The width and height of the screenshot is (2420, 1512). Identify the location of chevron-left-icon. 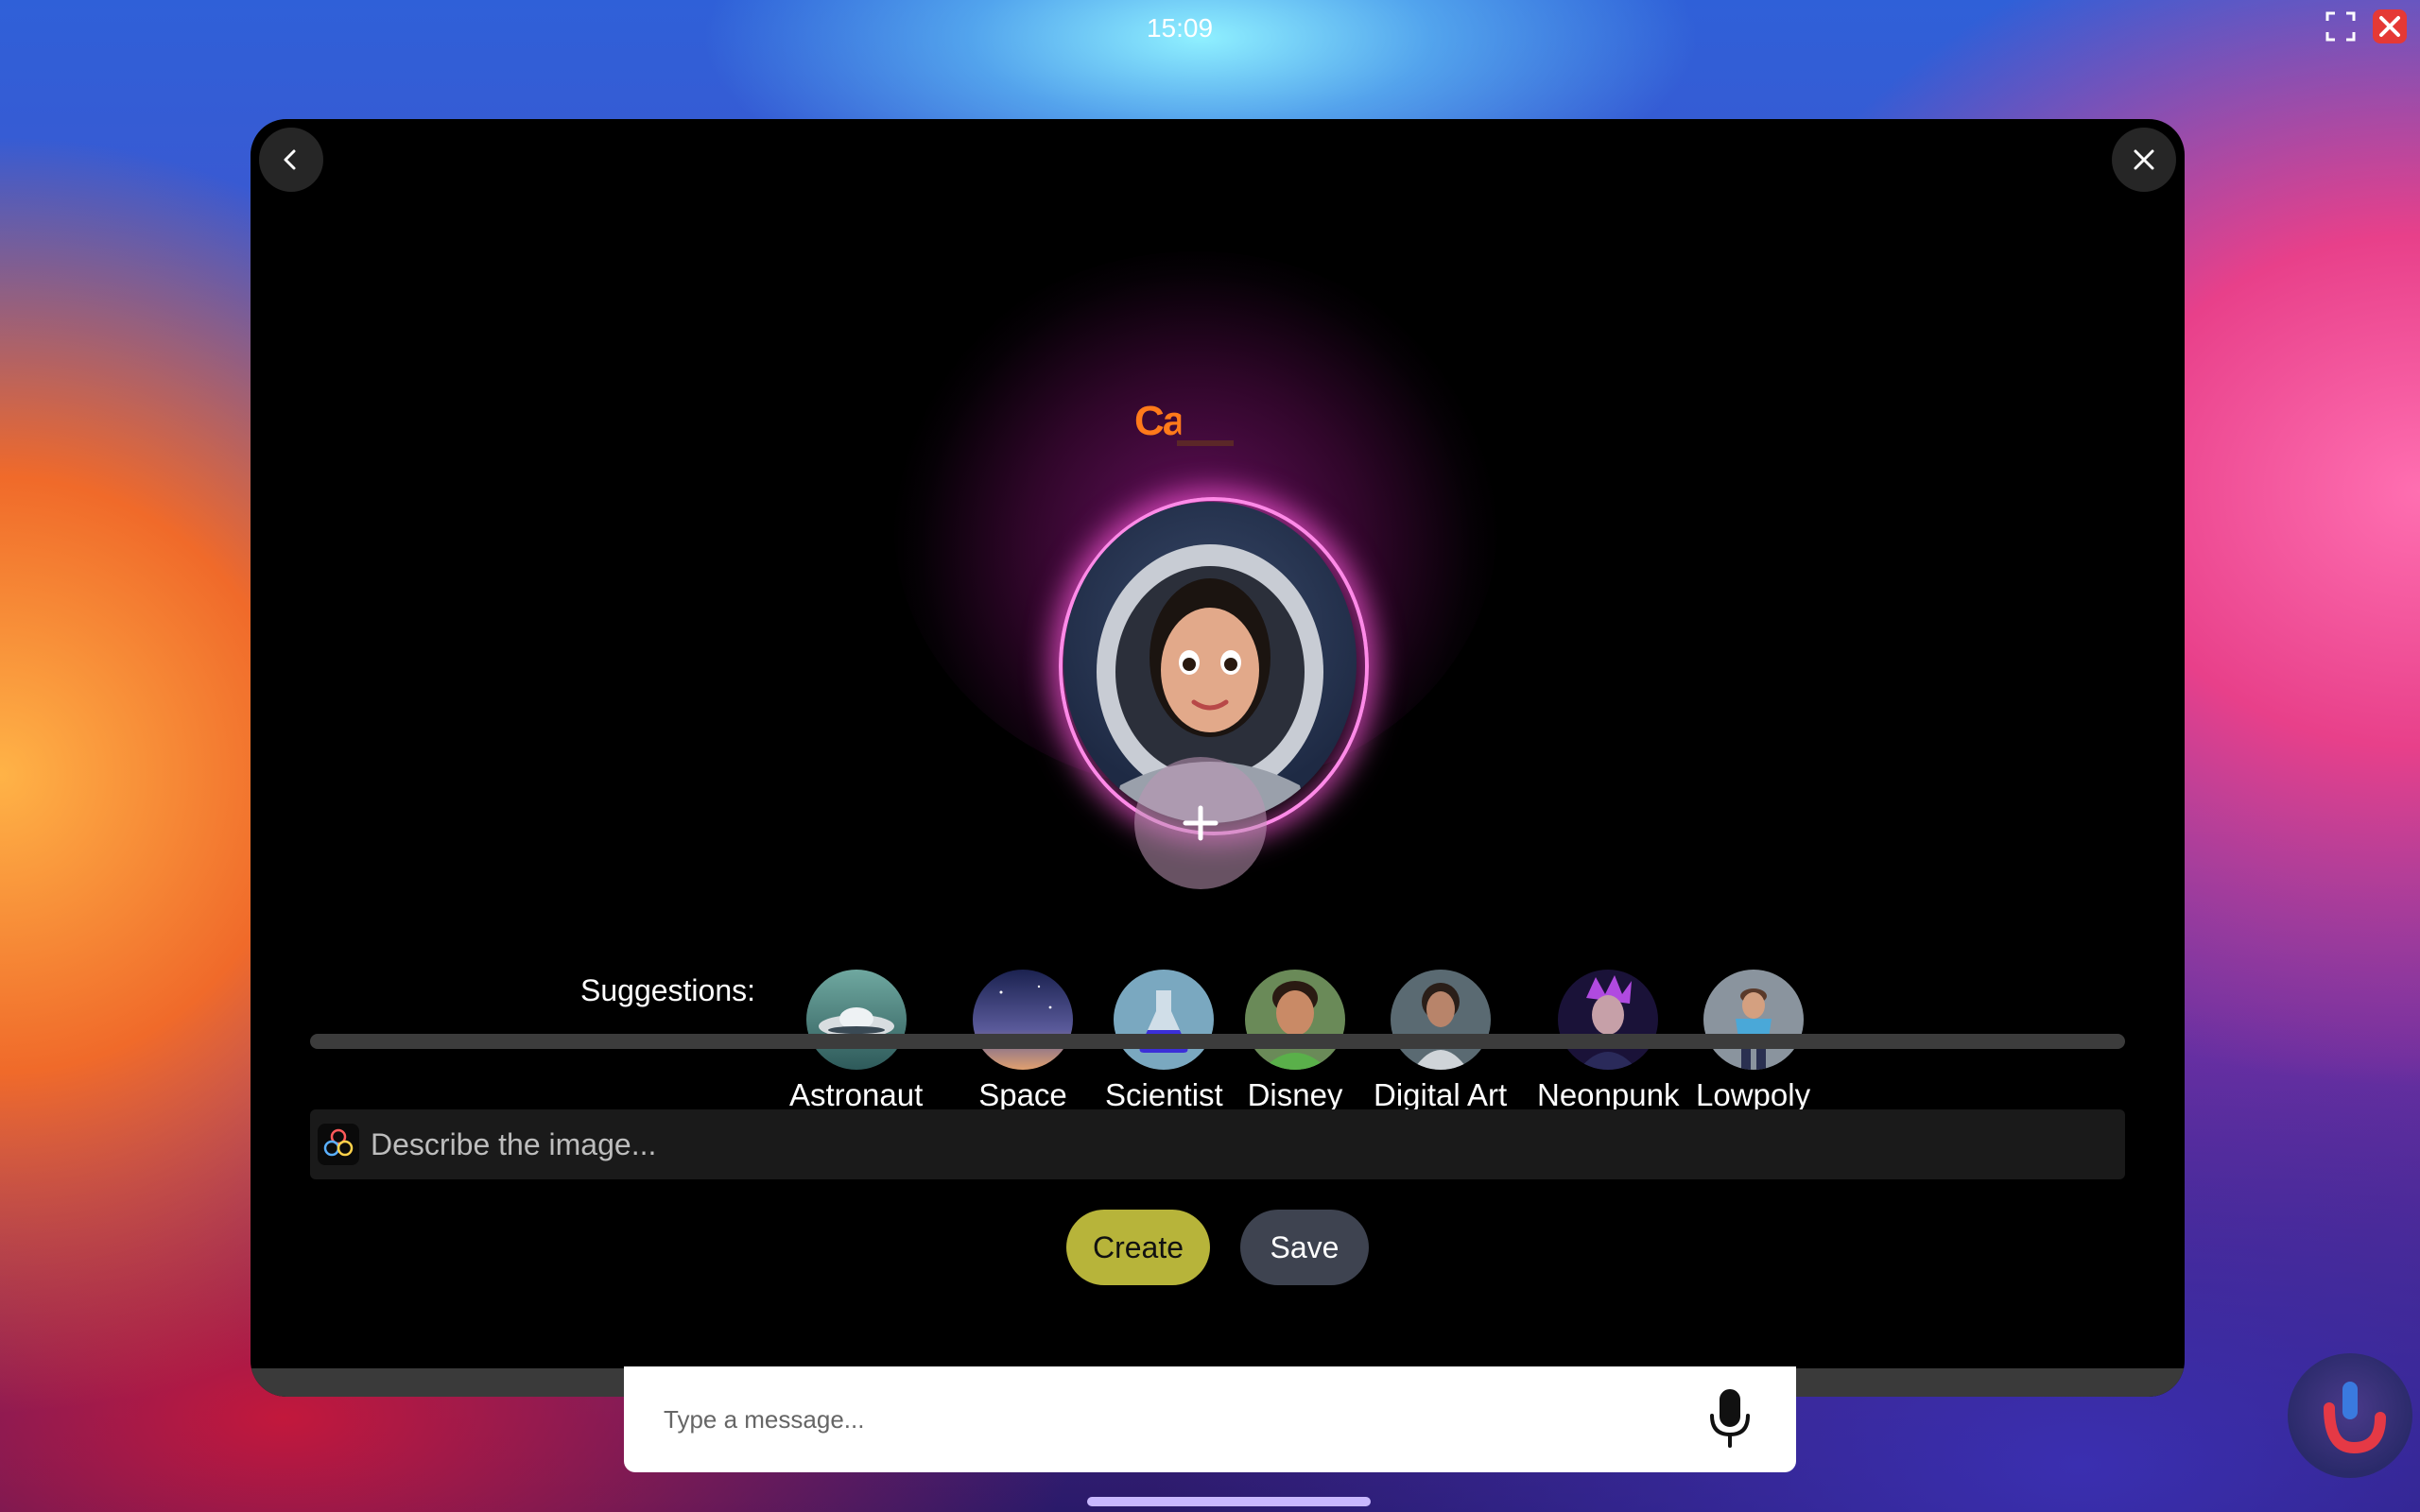
(290, 159).